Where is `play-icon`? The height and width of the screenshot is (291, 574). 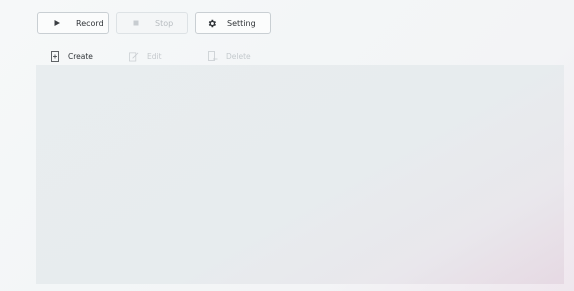
play-icon is located at coordinates (57, 23).